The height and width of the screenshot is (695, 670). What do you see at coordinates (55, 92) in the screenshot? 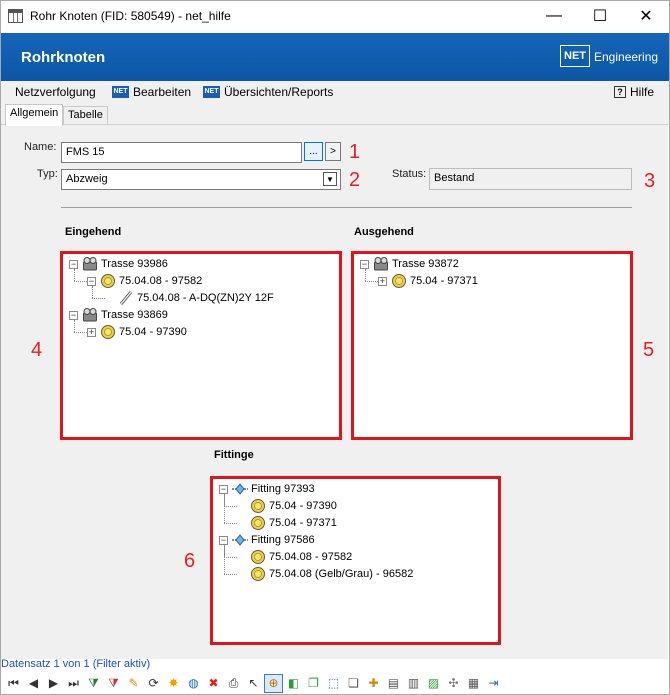
I see `menu-netzverfolgung: Netzverfolgung` at bounding box center [55, 92].